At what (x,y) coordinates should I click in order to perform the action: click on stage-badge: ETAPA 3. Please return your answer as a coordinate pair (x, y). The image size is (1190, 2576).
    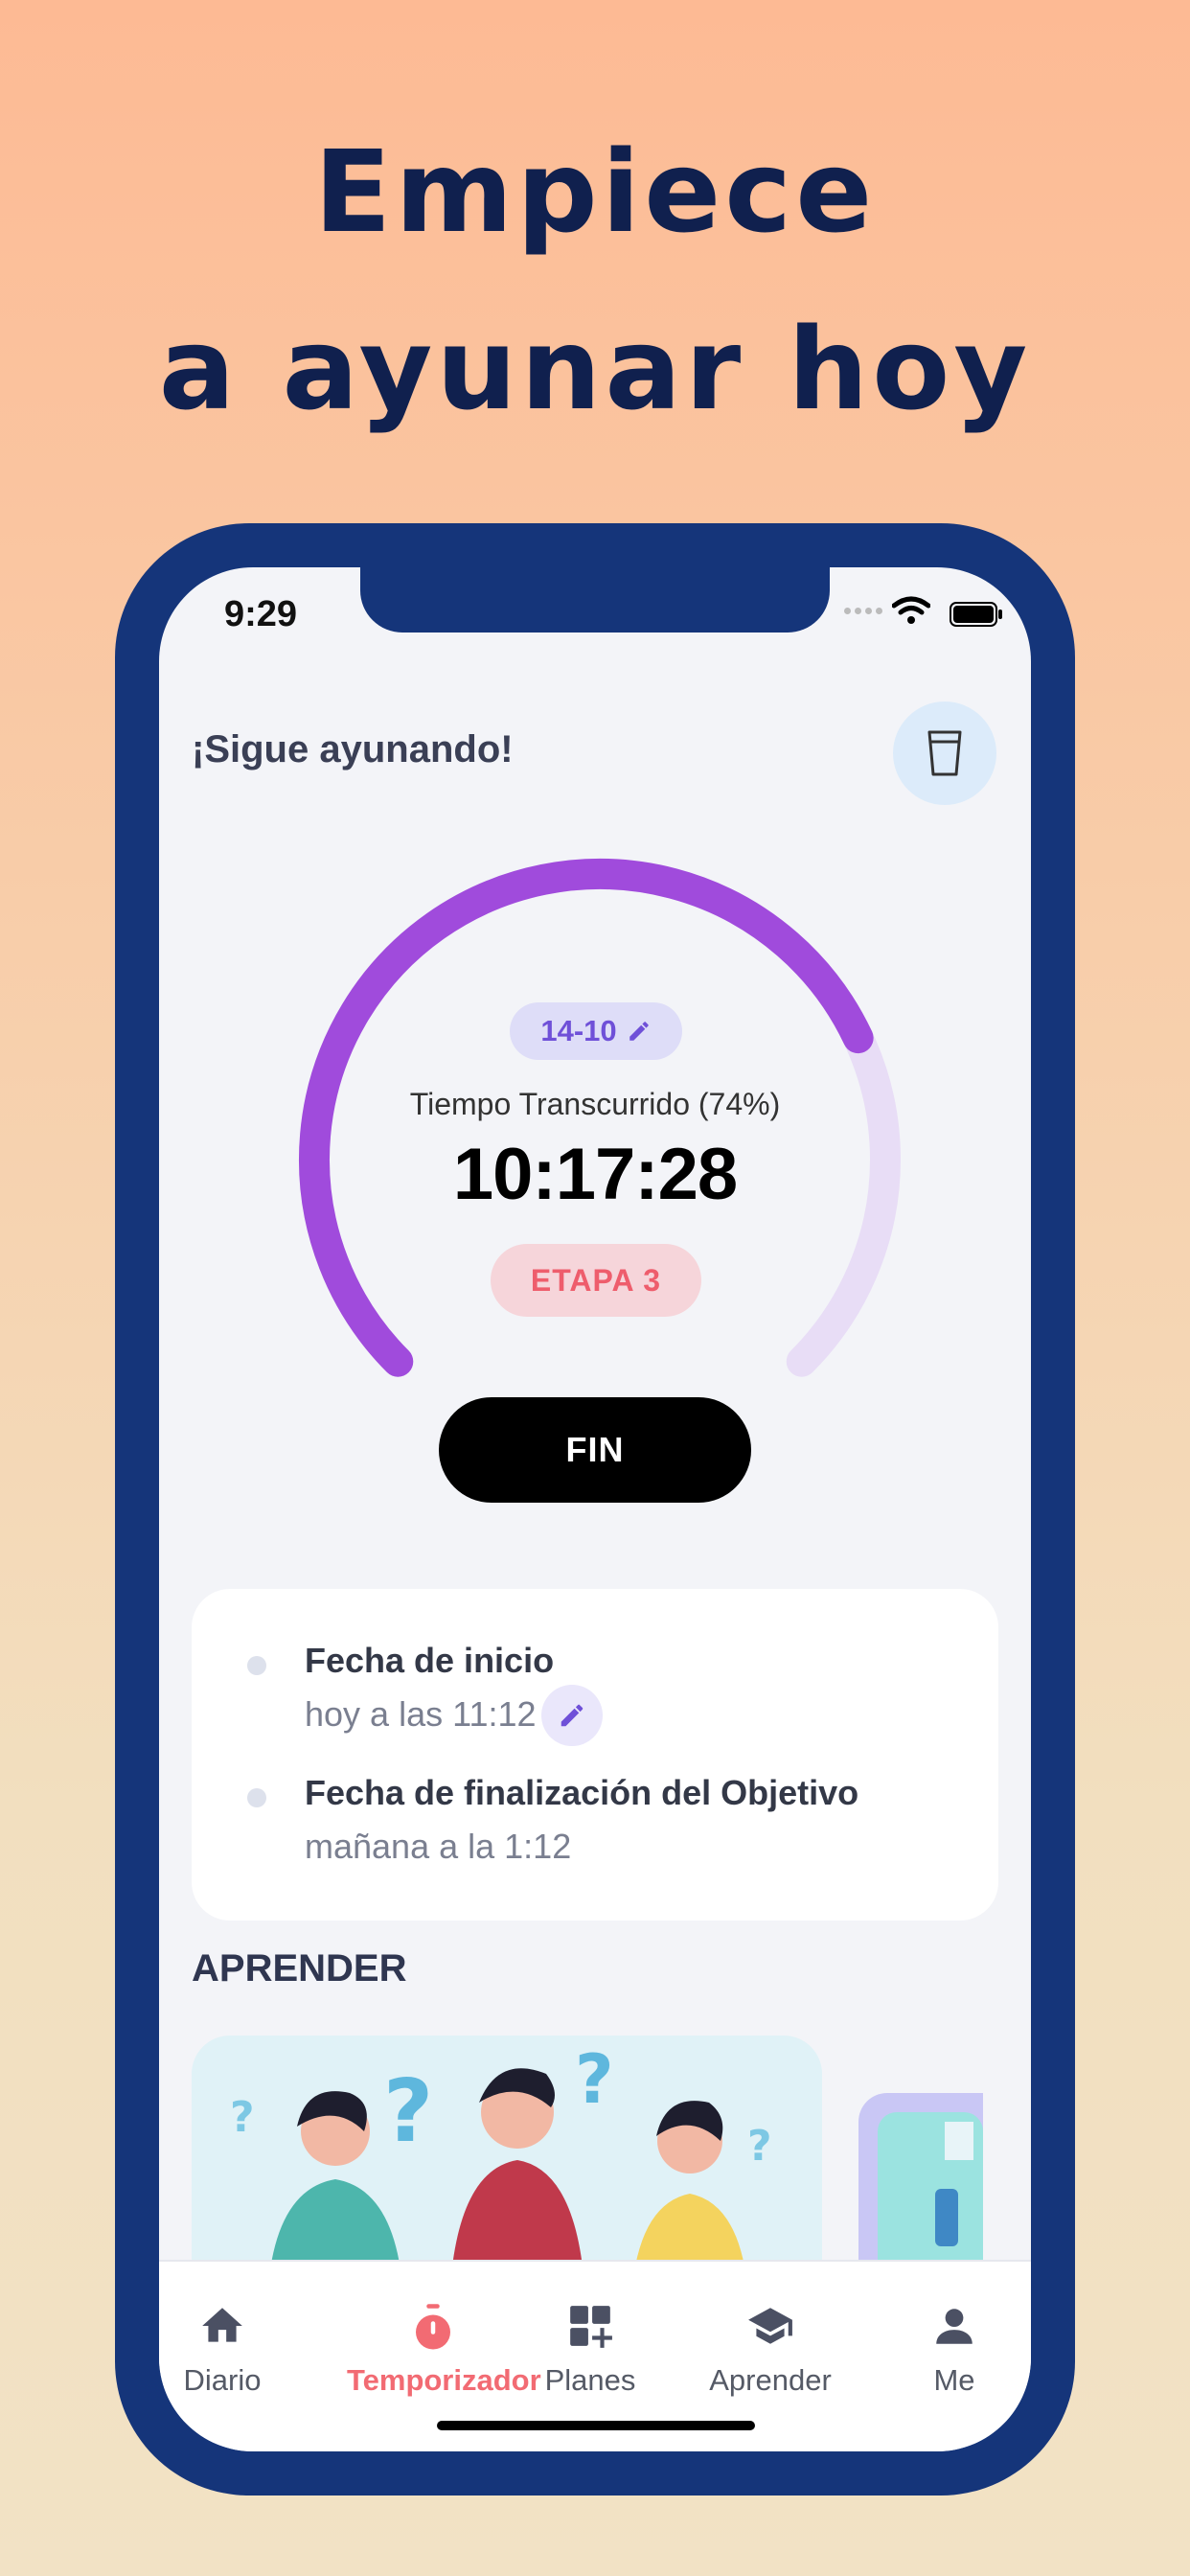
    Looking at the image, I should click on (596, 1280).